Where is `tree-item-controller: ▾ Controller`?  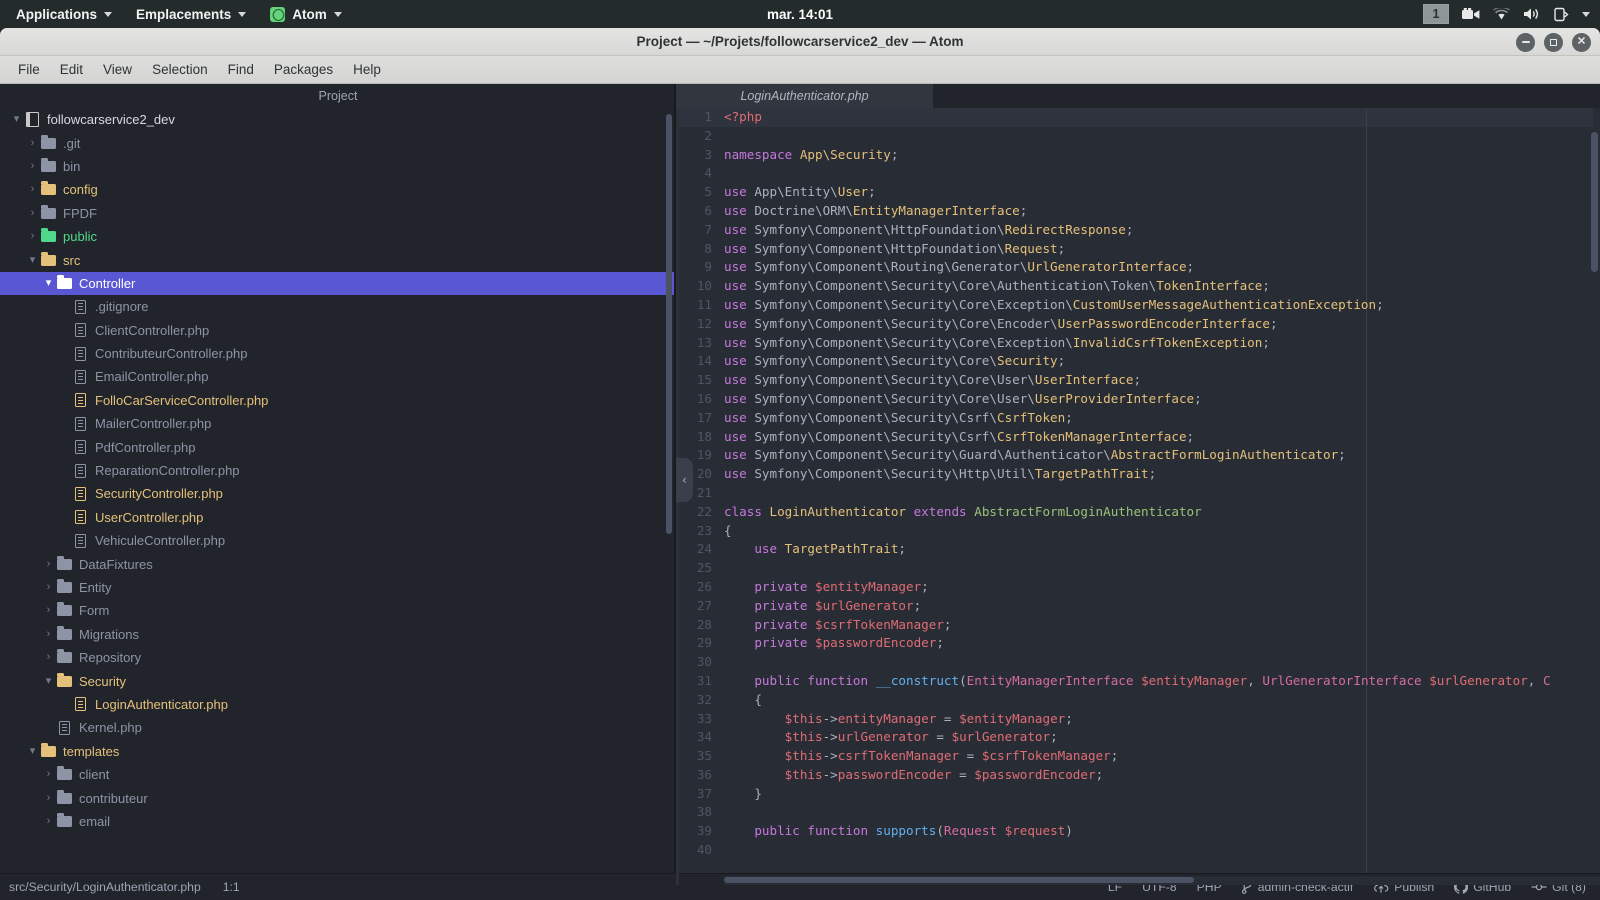 tree-item-controller: ▾ Controller is located at coordinates (338, 283).